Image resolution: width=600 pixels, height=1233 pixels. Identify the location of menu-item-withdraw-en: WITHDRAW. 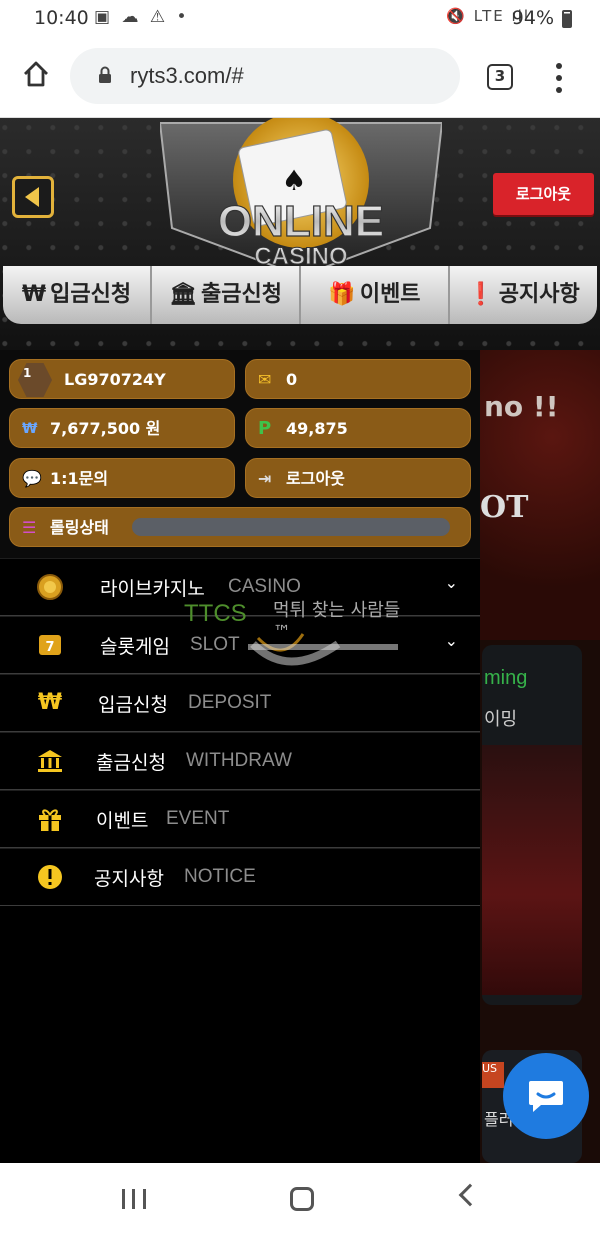
(239, 760).